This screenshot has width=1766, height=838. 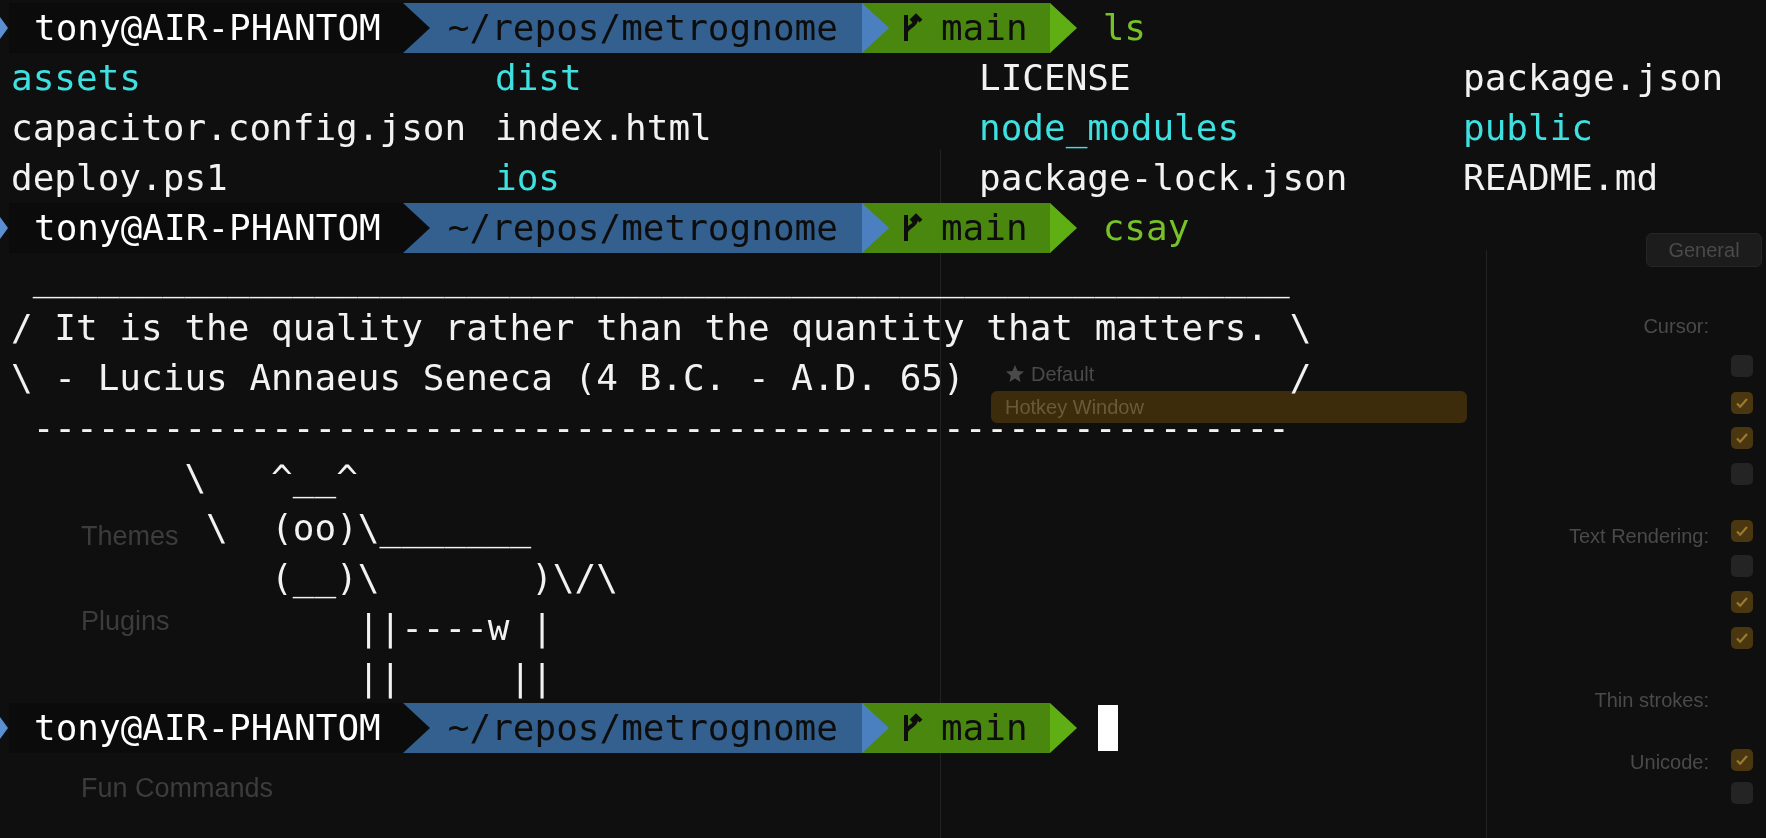 I want to click on setting-label: Text Rendering:, so click(x=1638, y=536).